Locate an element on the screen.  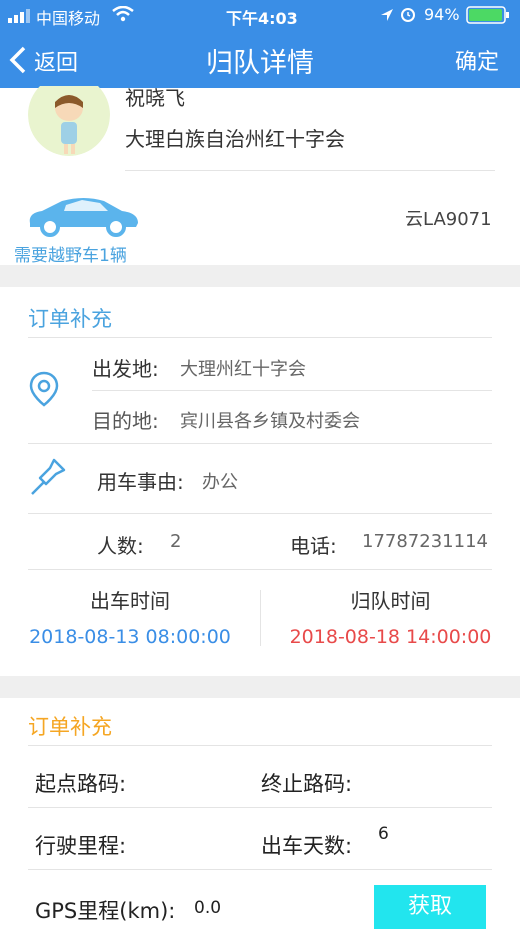
user-name: 祝晓飞 is located at coordinates (155, 98).